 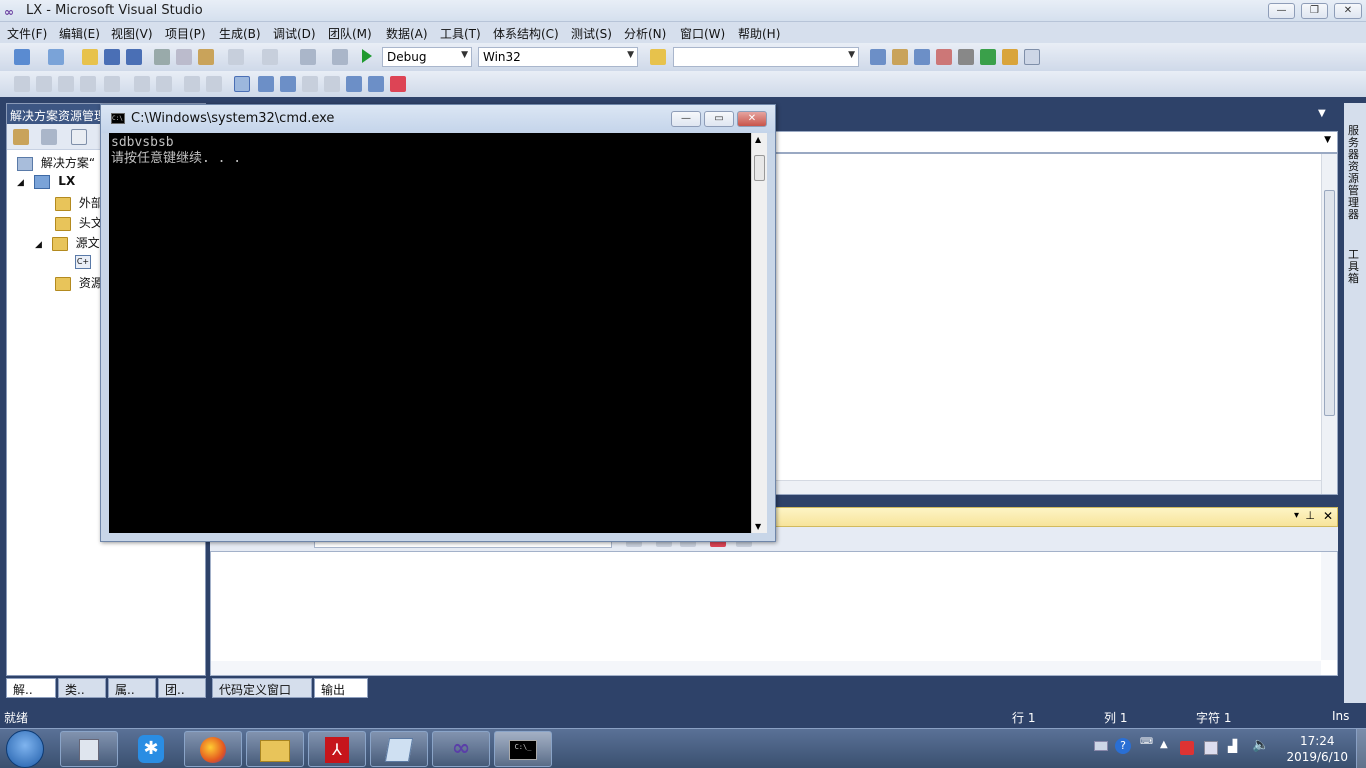 I want to click on word-completion-icon, so click(x=88, y=84).